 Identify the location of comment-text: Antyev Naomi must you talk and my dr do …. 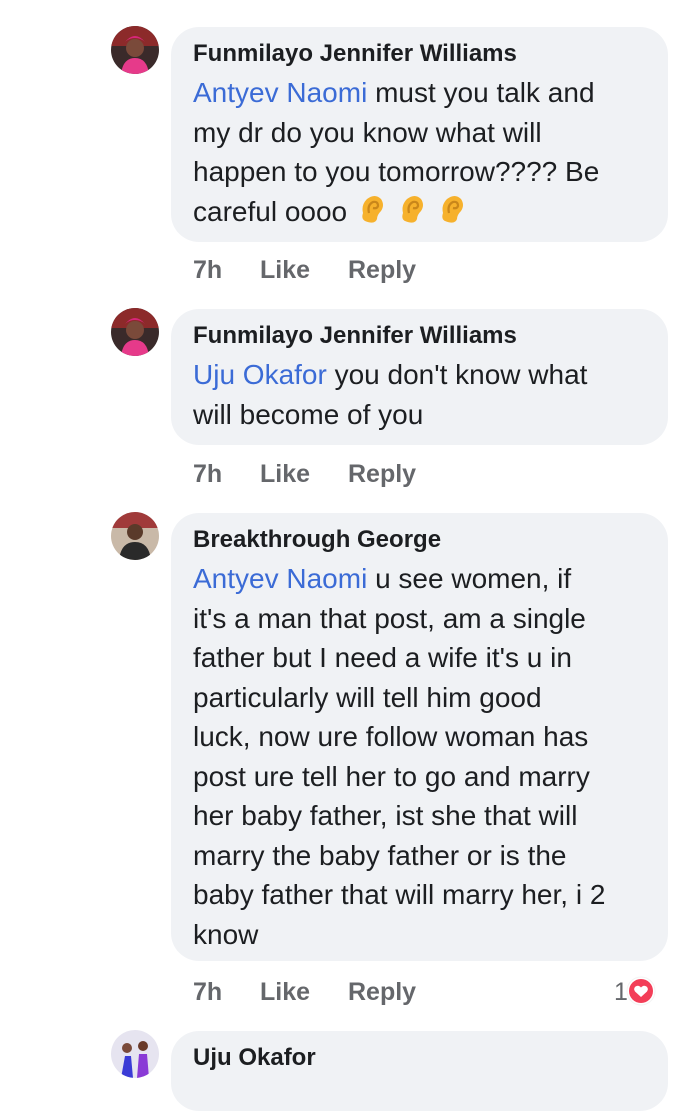
(396, 152).